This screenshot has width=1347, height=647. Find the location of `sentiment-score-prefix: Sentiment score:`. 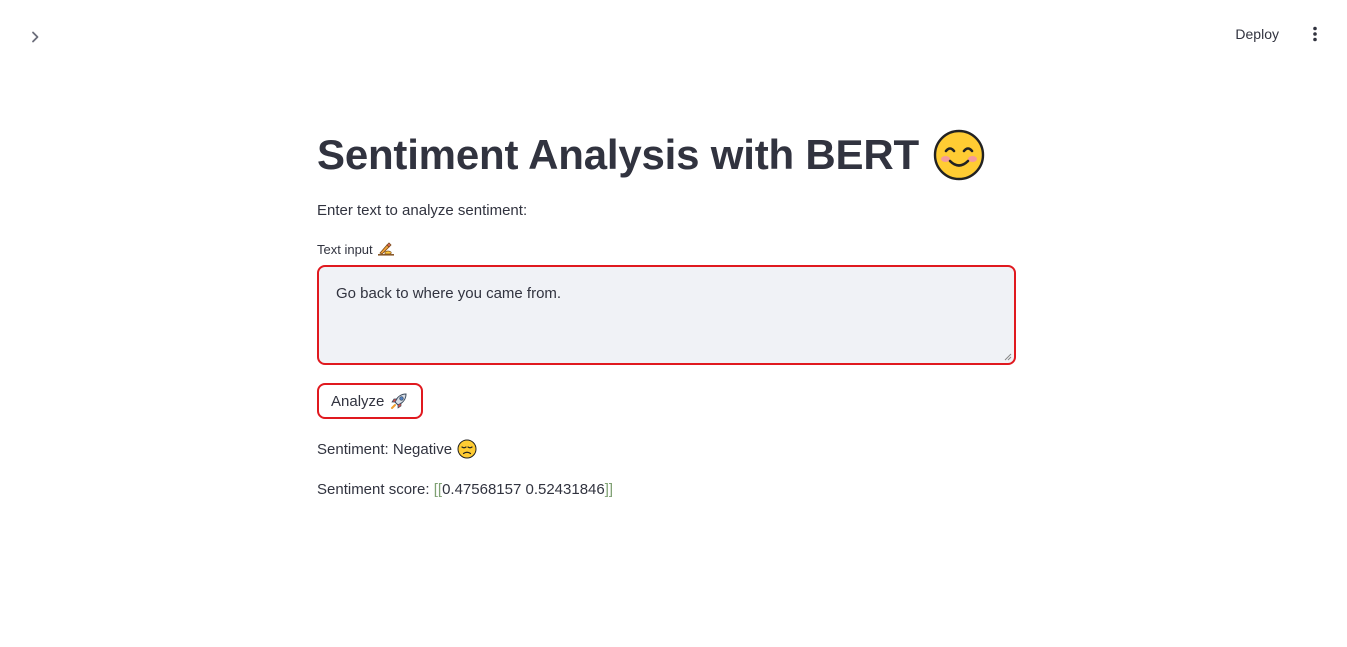

sentiment-score-prefix: Sentiment score: is located at coordinates (375, 489).